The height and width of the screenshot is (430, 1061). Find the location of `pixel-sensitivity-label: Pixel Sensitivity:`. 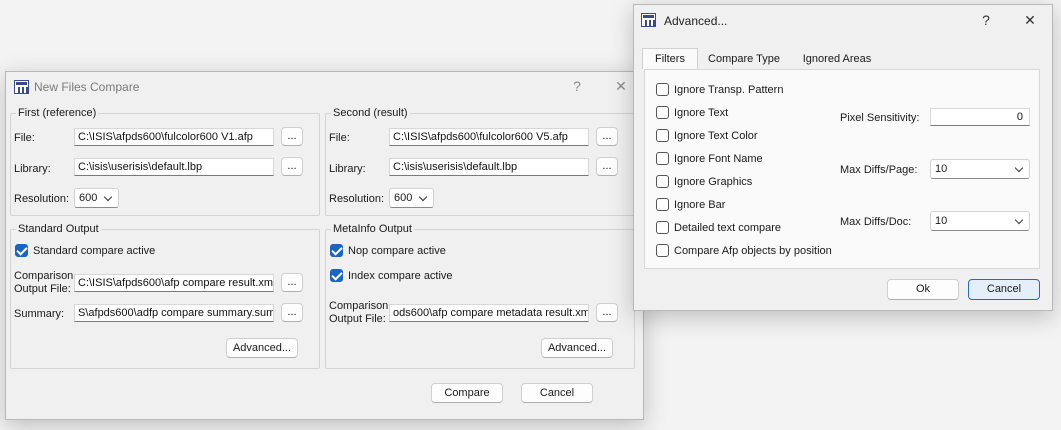

pixel-sensitivity-label: Pixel Sensitivity: is located at coordinates (880, 118).